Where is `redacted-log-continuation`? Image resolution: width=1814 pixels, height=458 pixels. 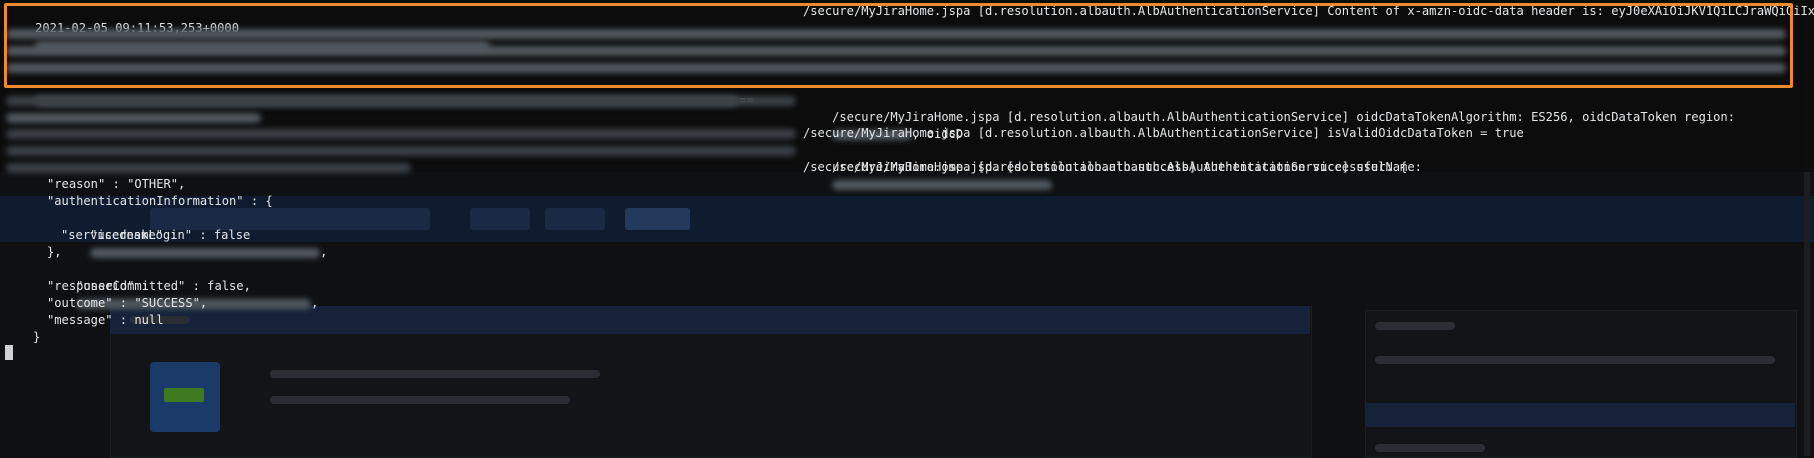
redacted-log-continuation is located at coordinates (133, 117).